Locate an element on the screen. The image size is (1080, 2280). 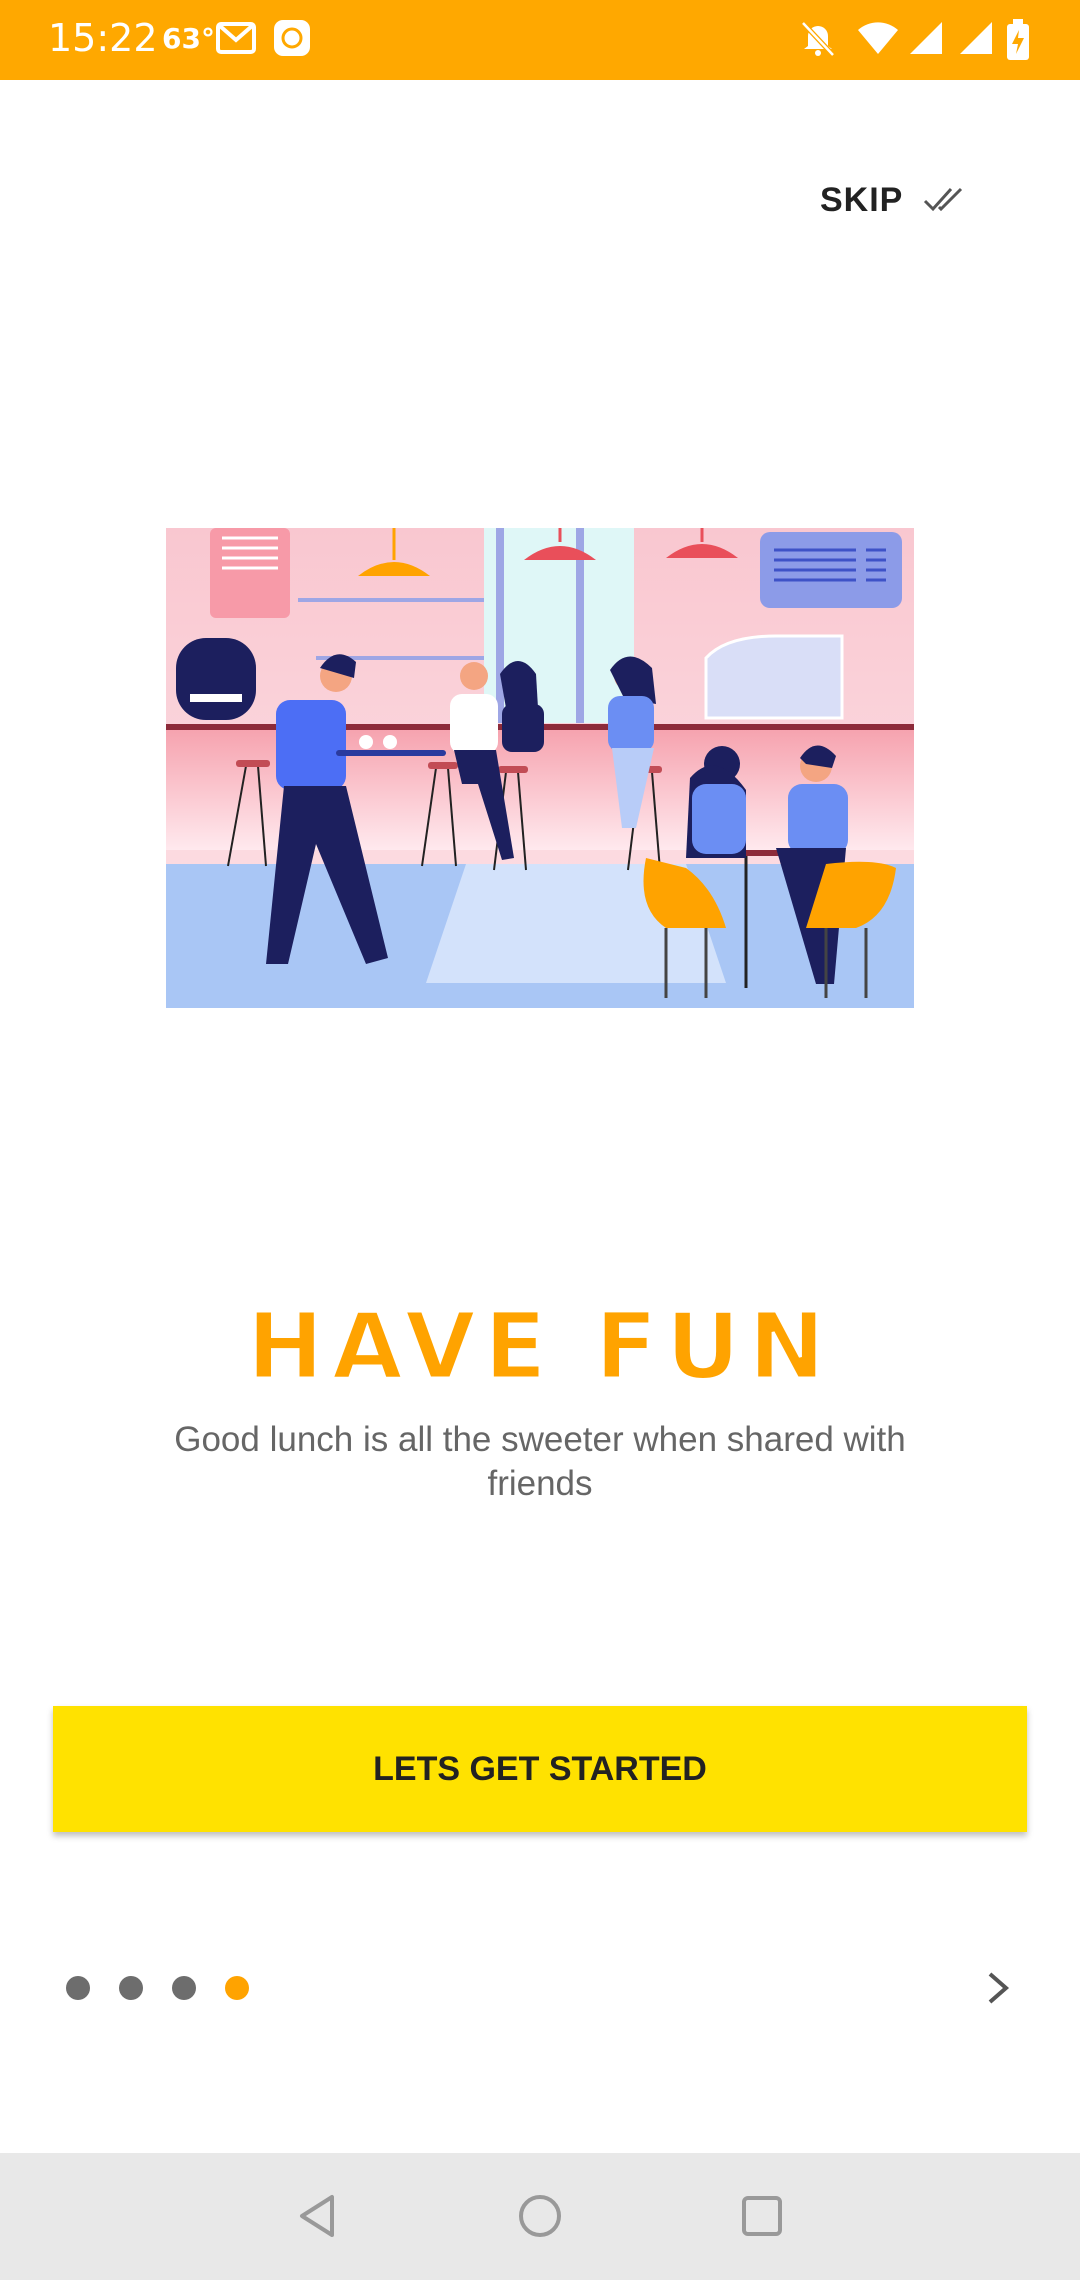
chevron-right-icon is located at coordinates (998, 1988).